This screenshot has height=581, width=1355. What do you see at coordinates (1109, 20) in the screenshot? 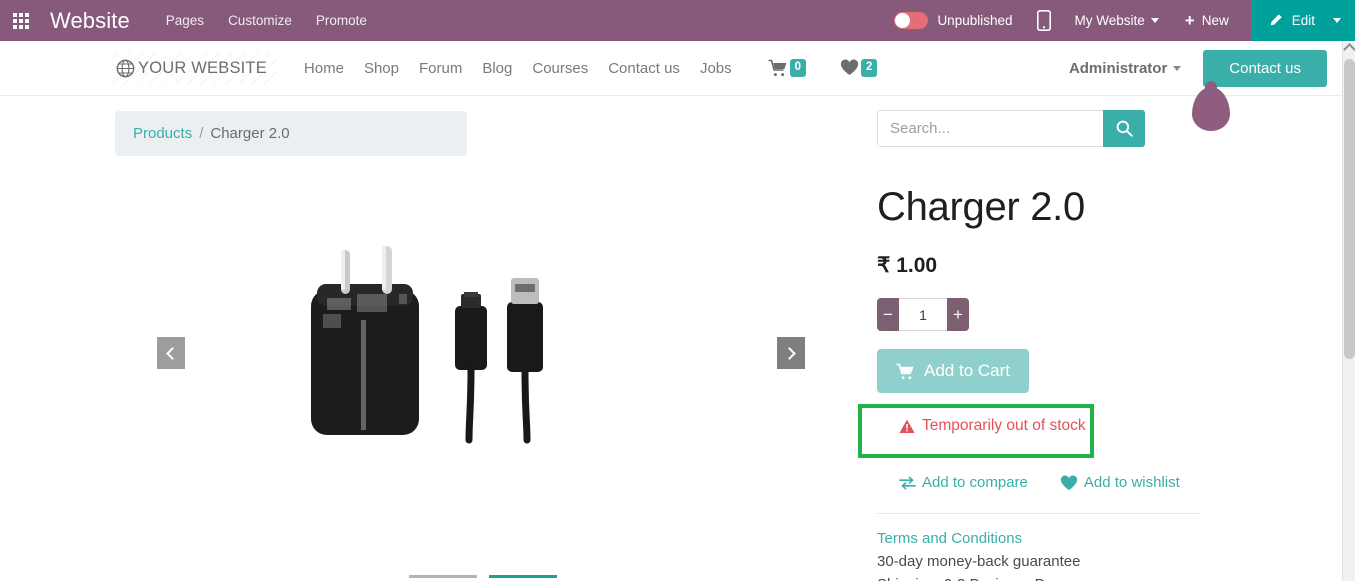
I see `website-selector-label: My Website` at bounding box center [1109, 20].